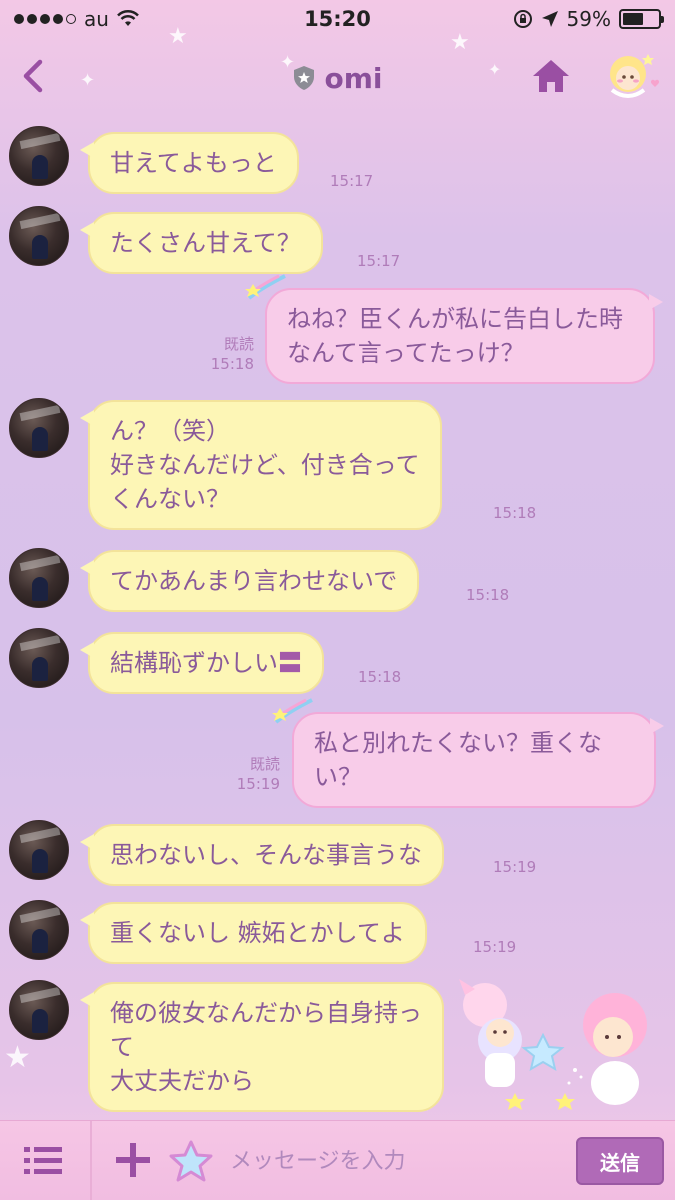 Image resolution: width=675 pixels, height=1200 pixels. What do you see at coordinates (34, 76) in the screenshot?
I see `back-arrow-icon` at bounding box center [34, 76].